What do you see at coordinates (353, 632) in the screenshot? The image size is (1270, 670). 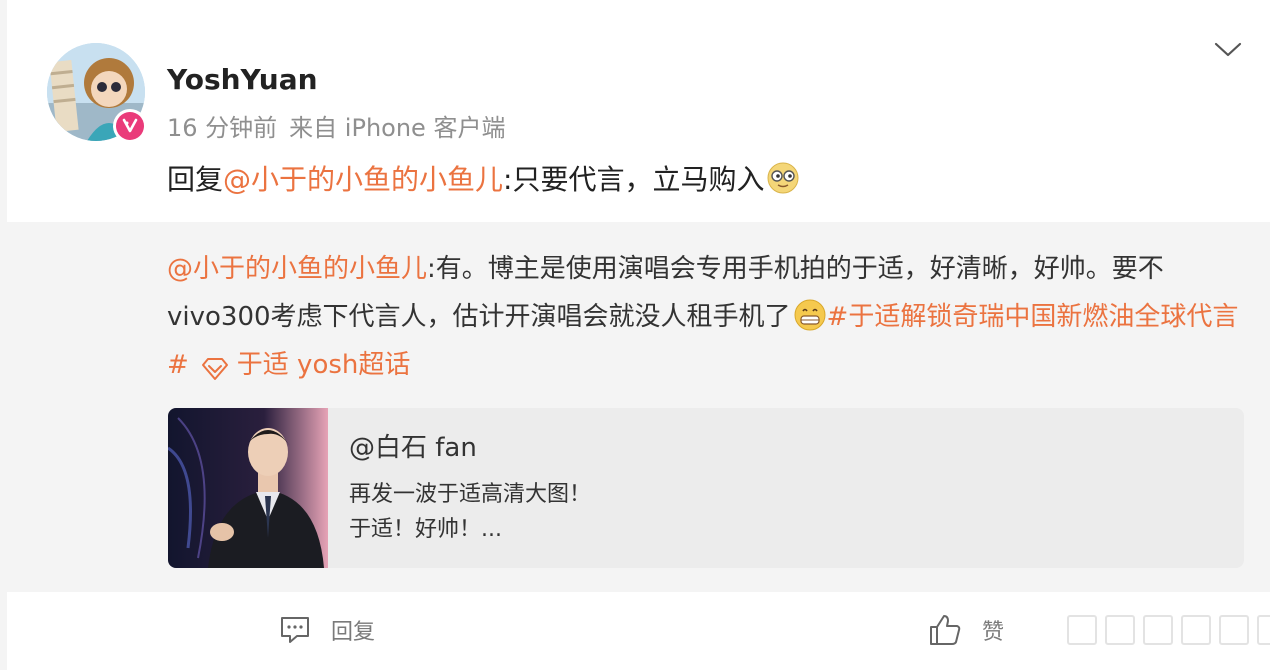 I see `reply-button-label: 回复` at bounding box center [353, 632].